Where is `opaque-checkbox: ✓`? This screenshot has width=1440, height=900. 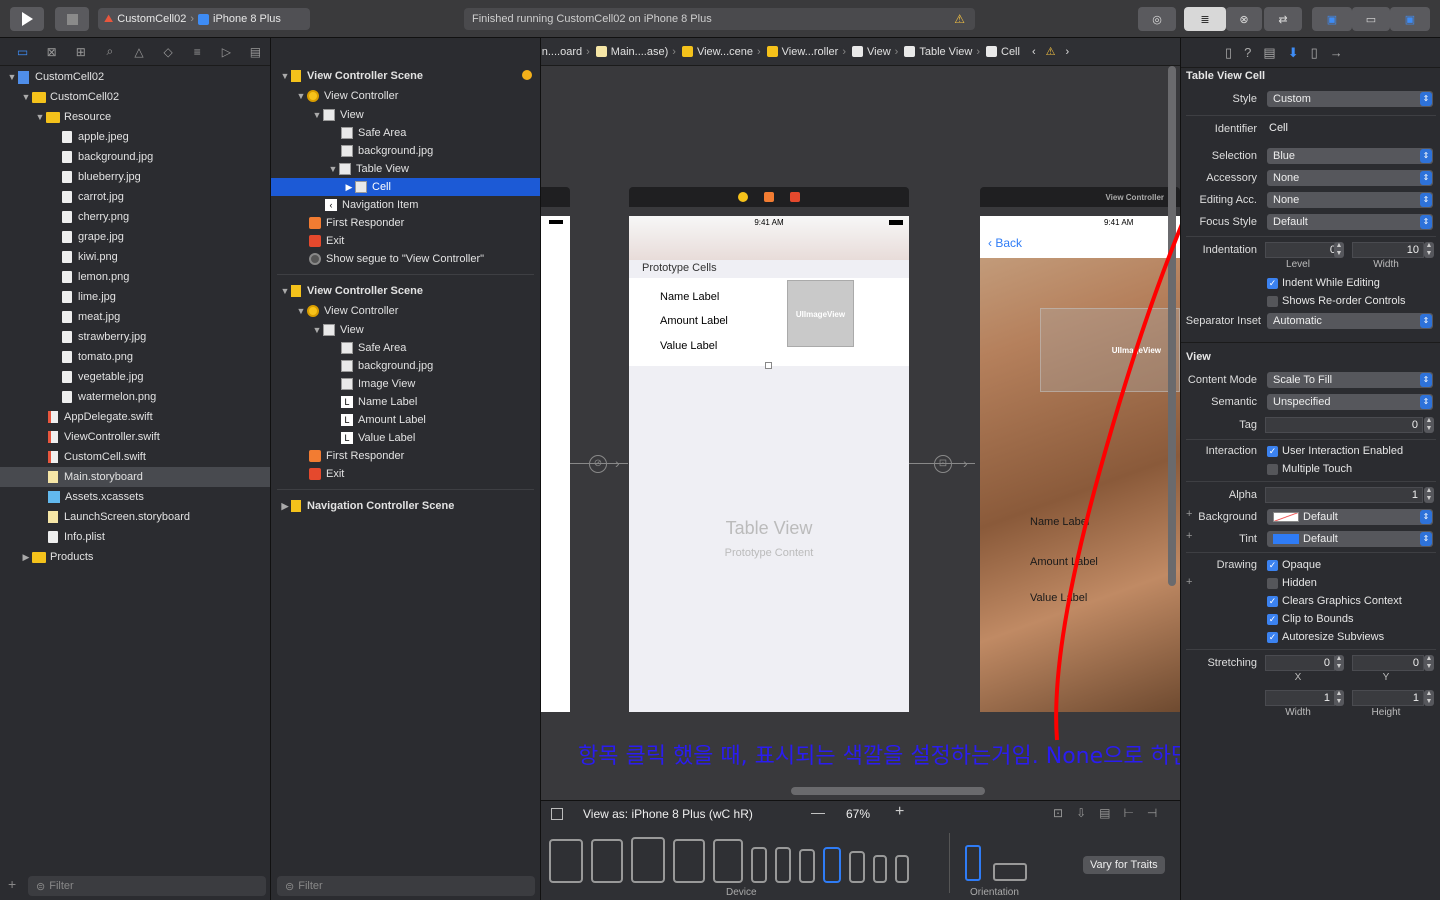 opaque-checkbox: ✓ is located at coordinates (1272, 565).